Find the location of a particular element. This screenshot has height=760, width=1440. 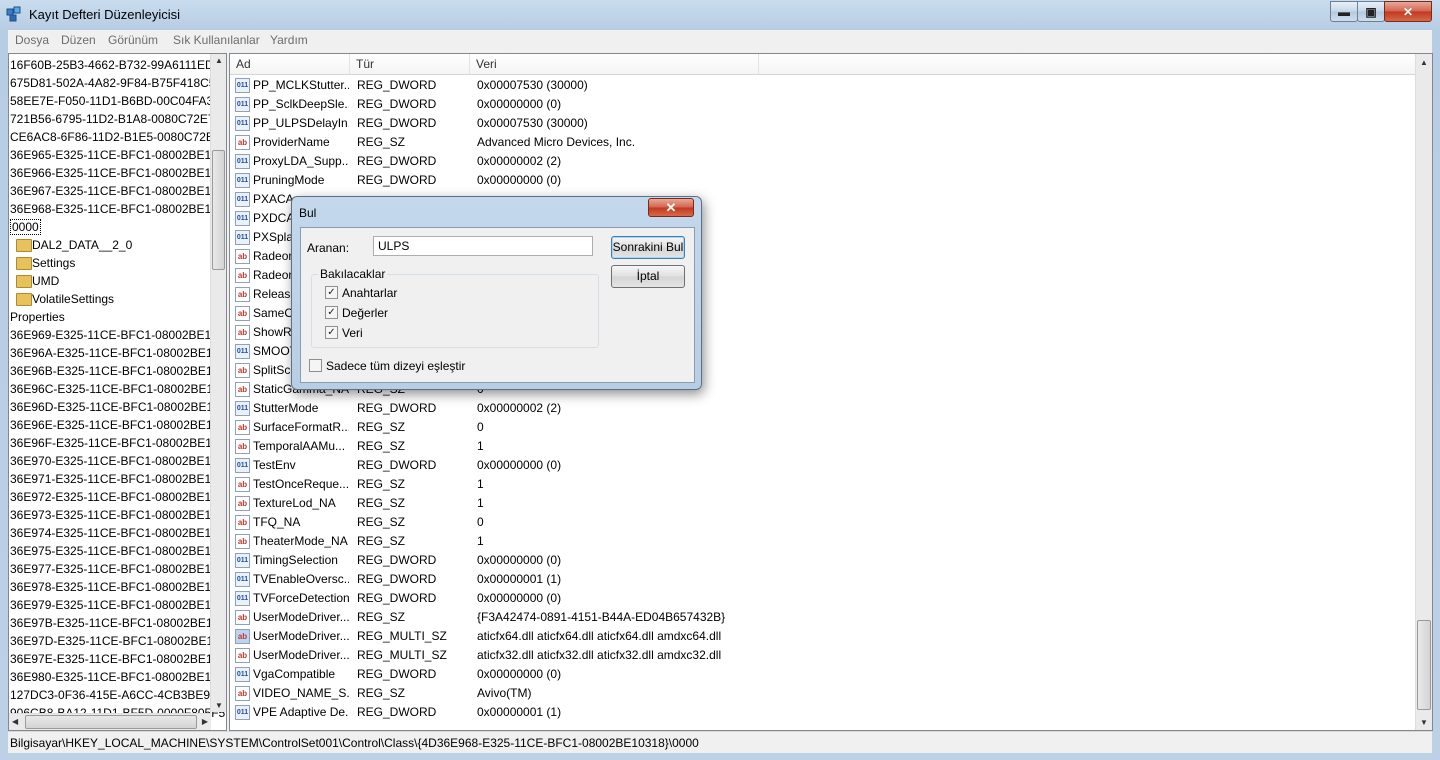

scroll-down-arrow-icon: ▼ is located at coordinates (219, 705).